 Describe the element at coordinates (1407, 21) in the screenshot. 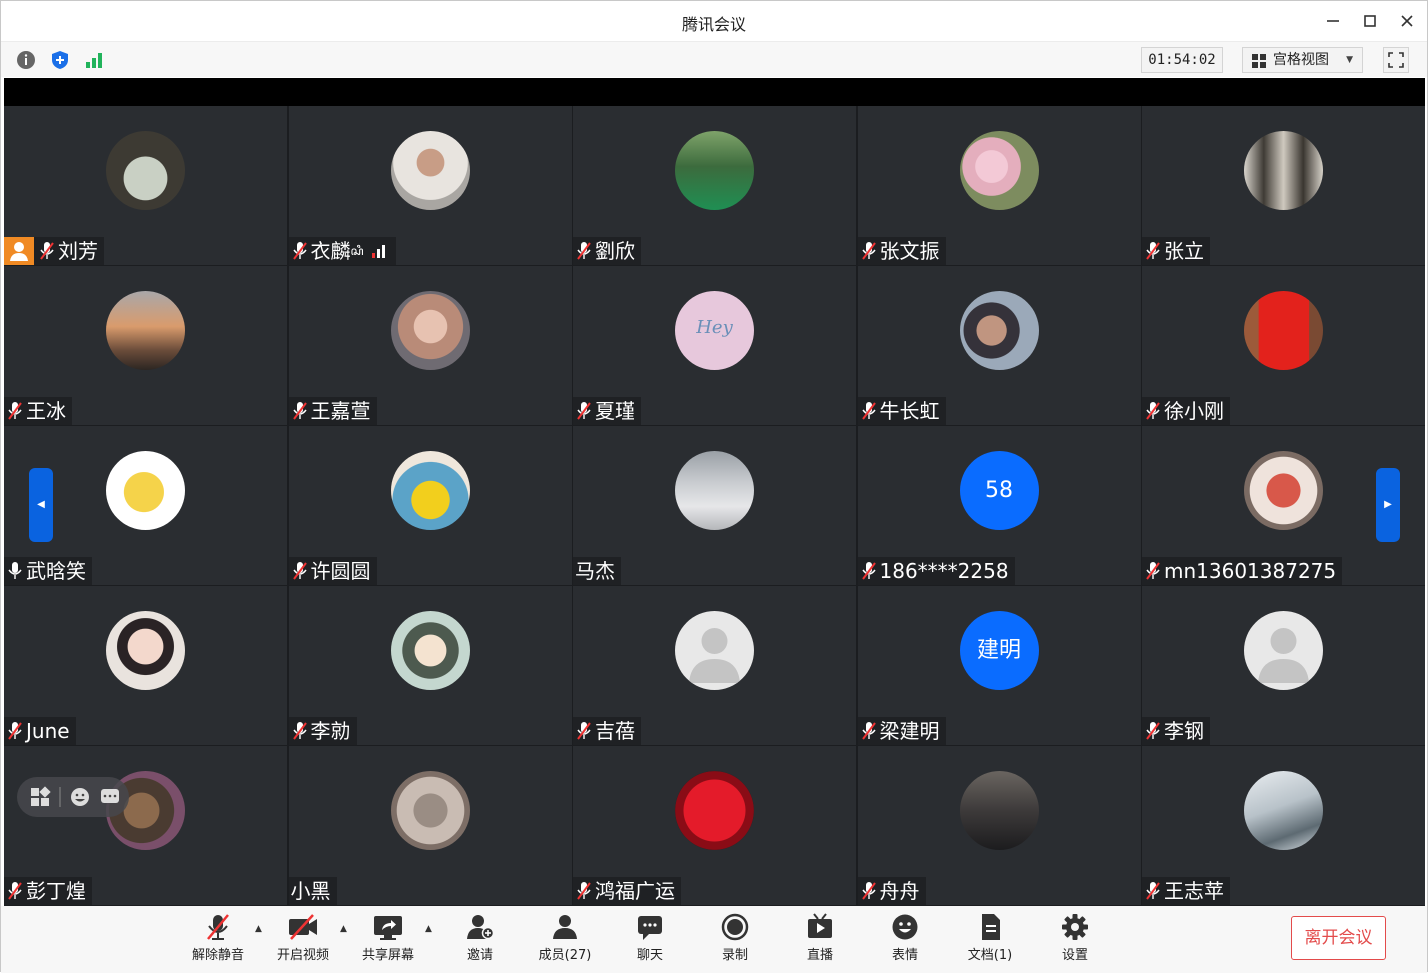

I see `close-button` at that location.